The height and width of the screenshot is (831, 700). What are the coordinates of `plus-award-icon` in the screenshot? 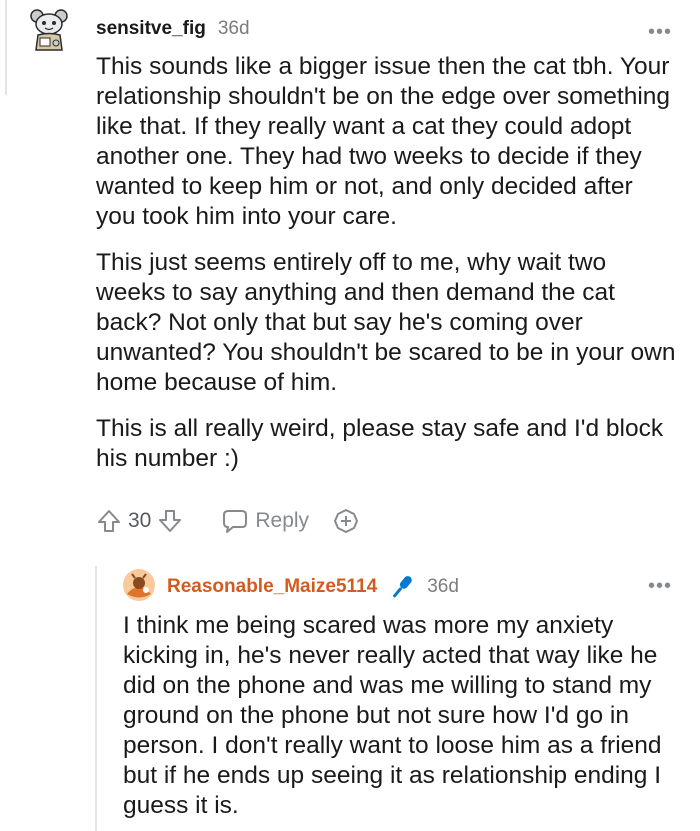 It's located at (346, 521).